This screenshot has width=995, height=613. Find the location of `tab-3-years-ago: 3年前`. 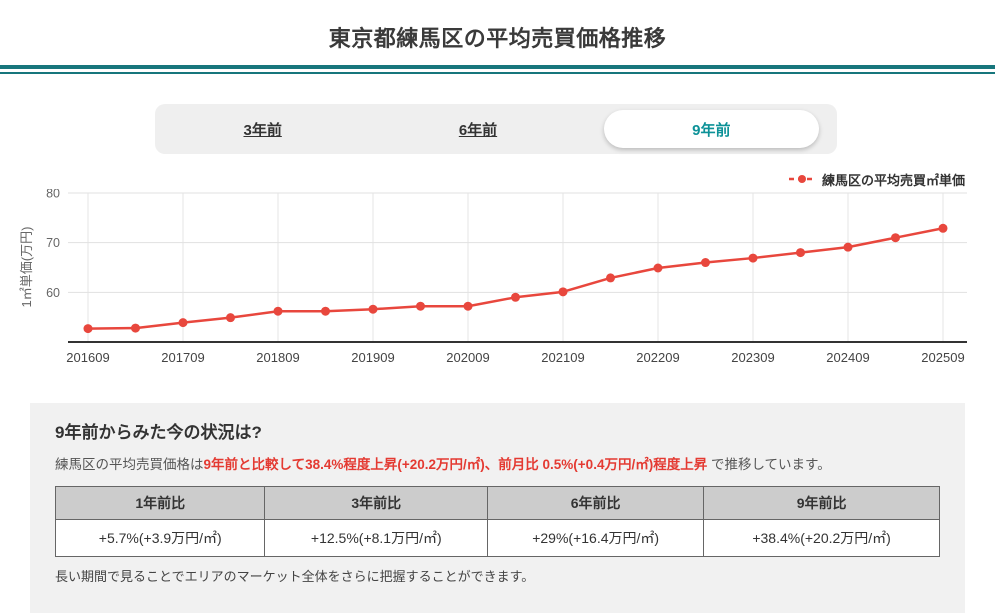

tab-3-years-ago: 3年前 is located at coordinates (262, 129).